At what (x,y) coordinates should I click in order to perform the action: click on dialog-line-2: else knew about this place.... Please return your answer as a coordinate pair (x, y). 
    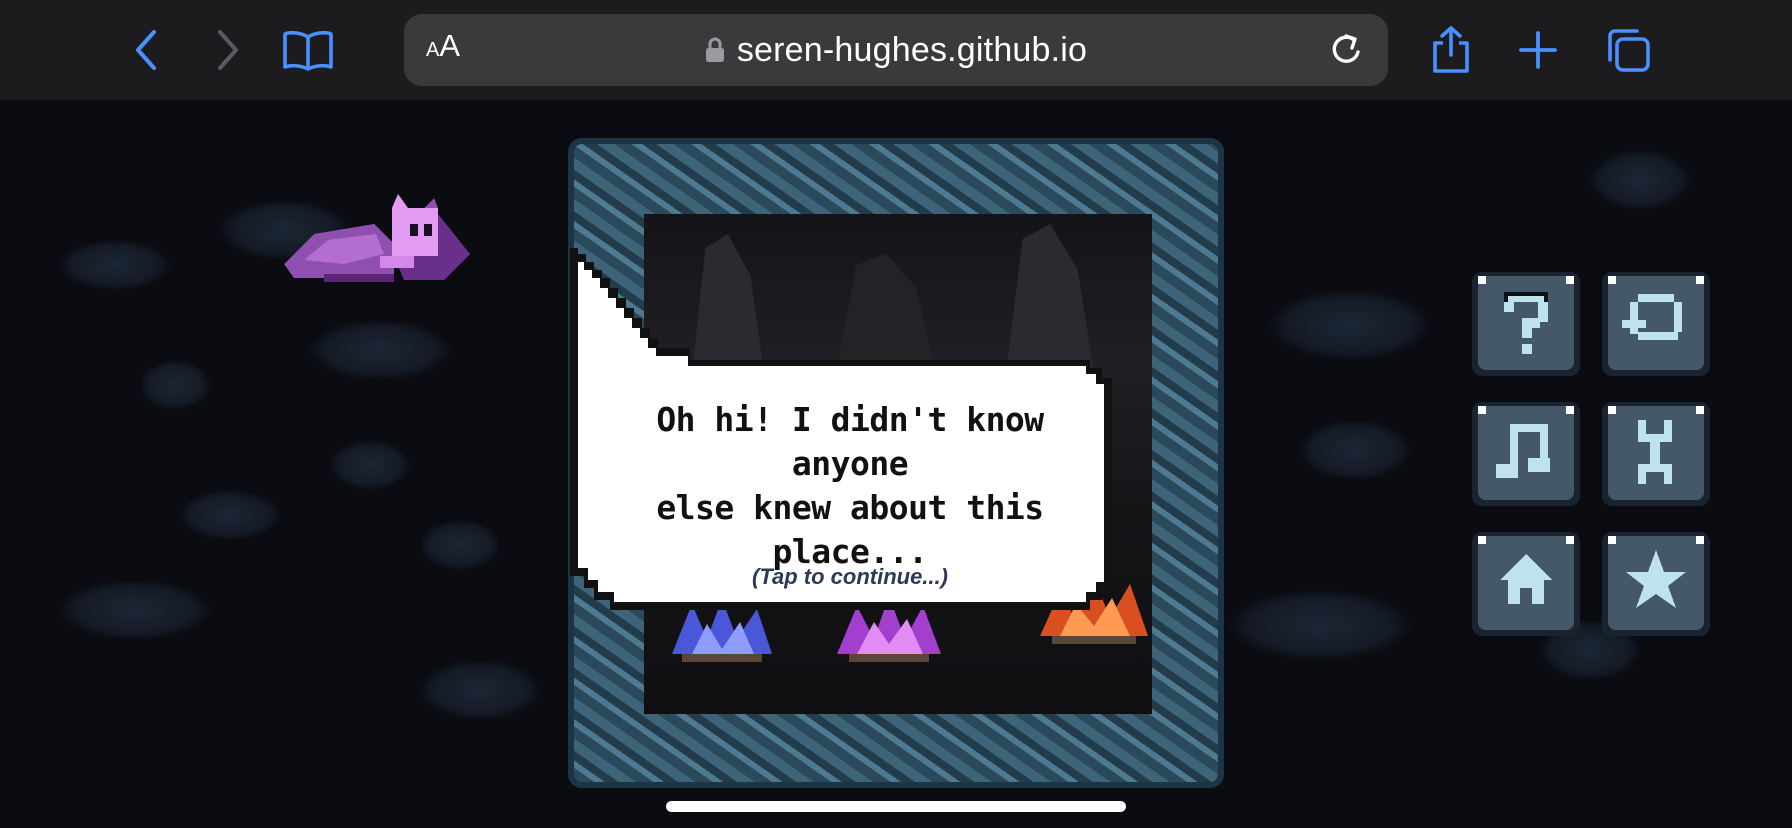
    Looking at the image, I should click on (850, 529).